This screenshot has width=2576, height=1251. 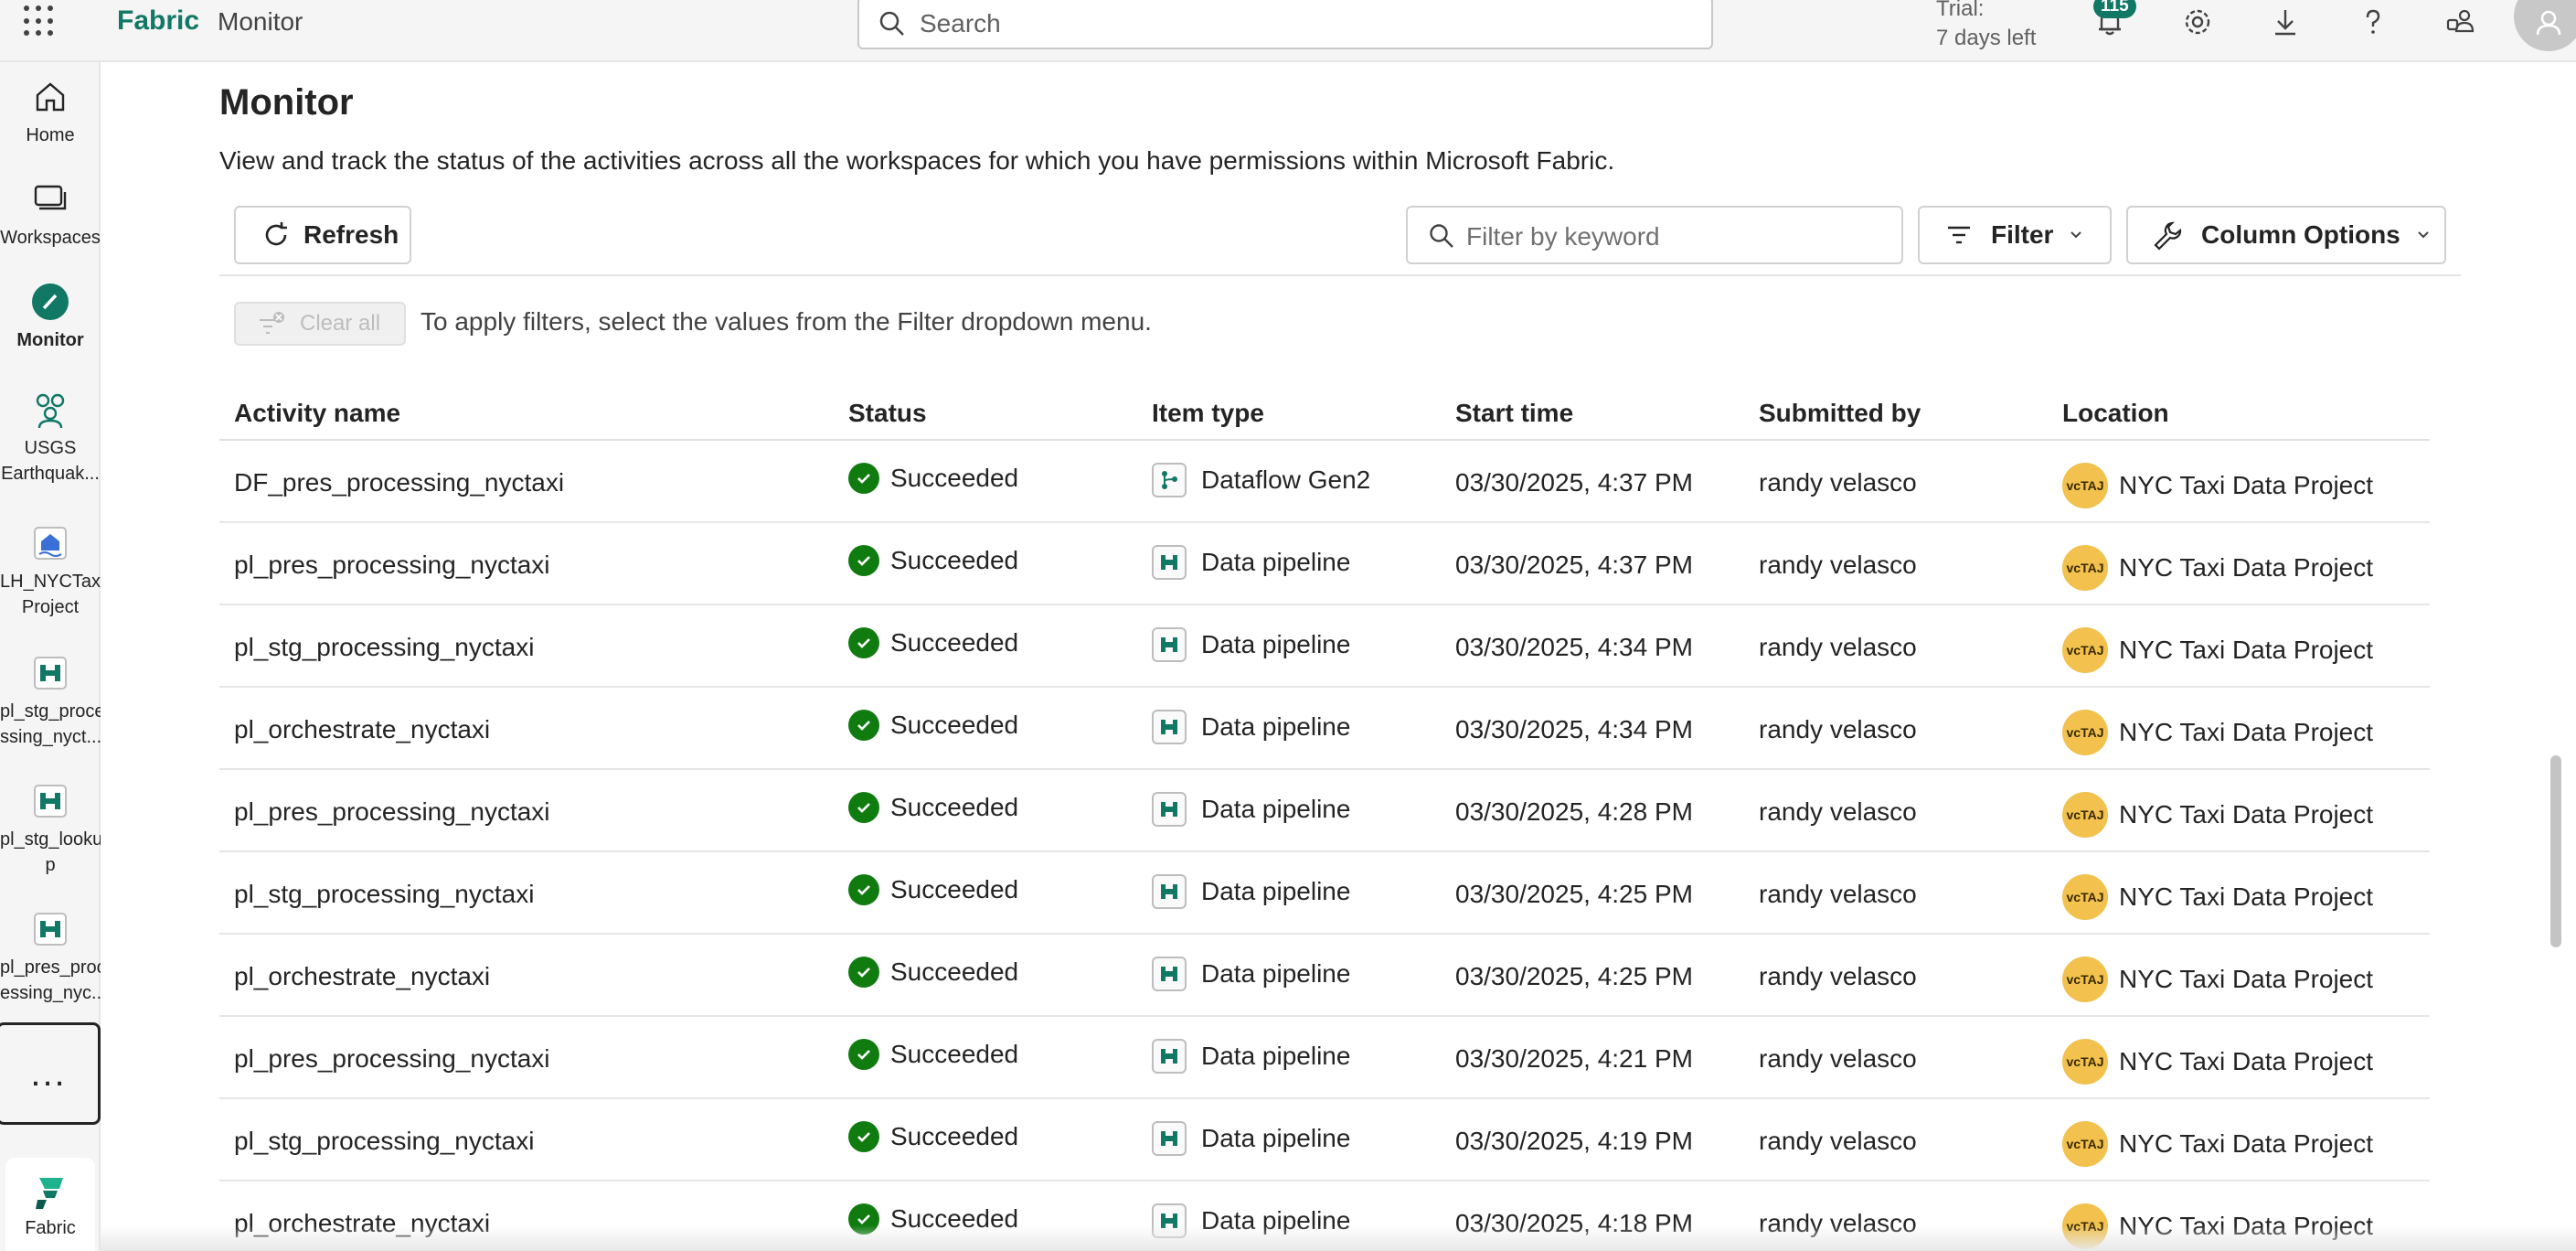 What do you see at coordinates (1442, 236) in the screenshot?
I see `search-icon` at bounding box center [1442, 236].